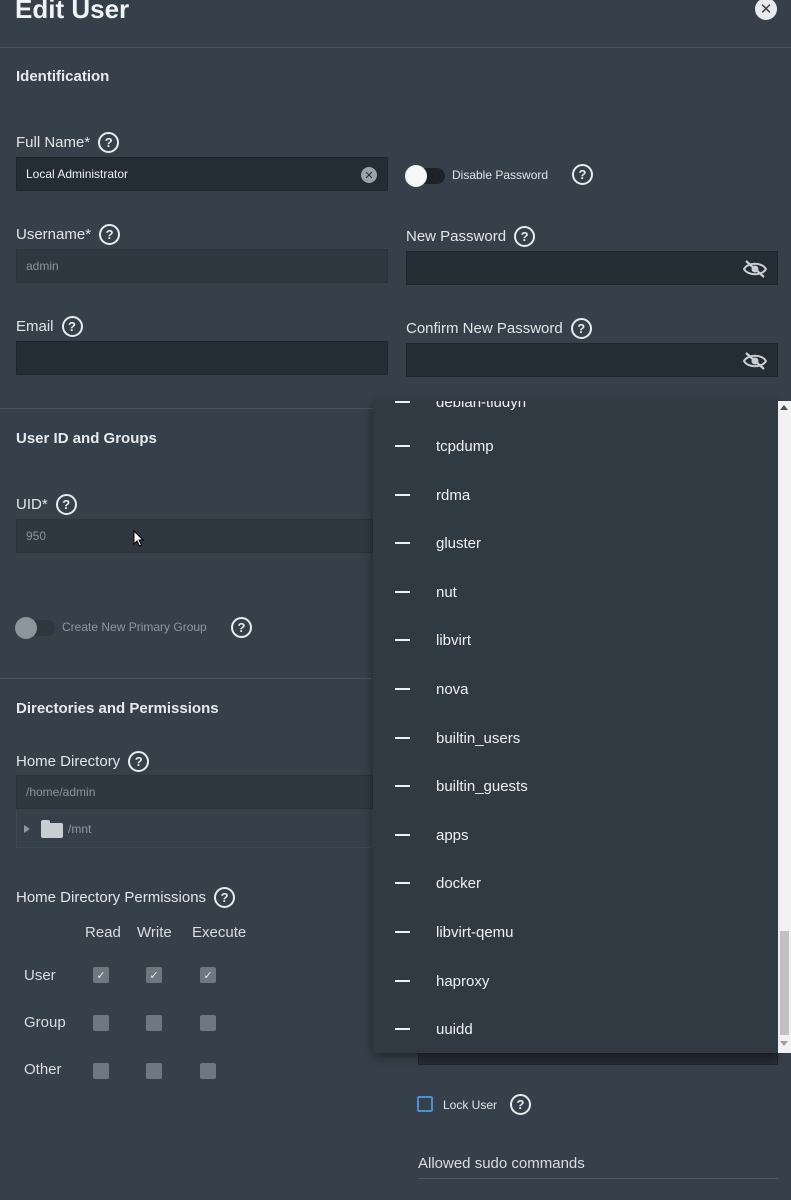  What do you see at coordinates (784, 983) in the screenshot?
I see `scroll-thumb` at bounding box center [784, 983].